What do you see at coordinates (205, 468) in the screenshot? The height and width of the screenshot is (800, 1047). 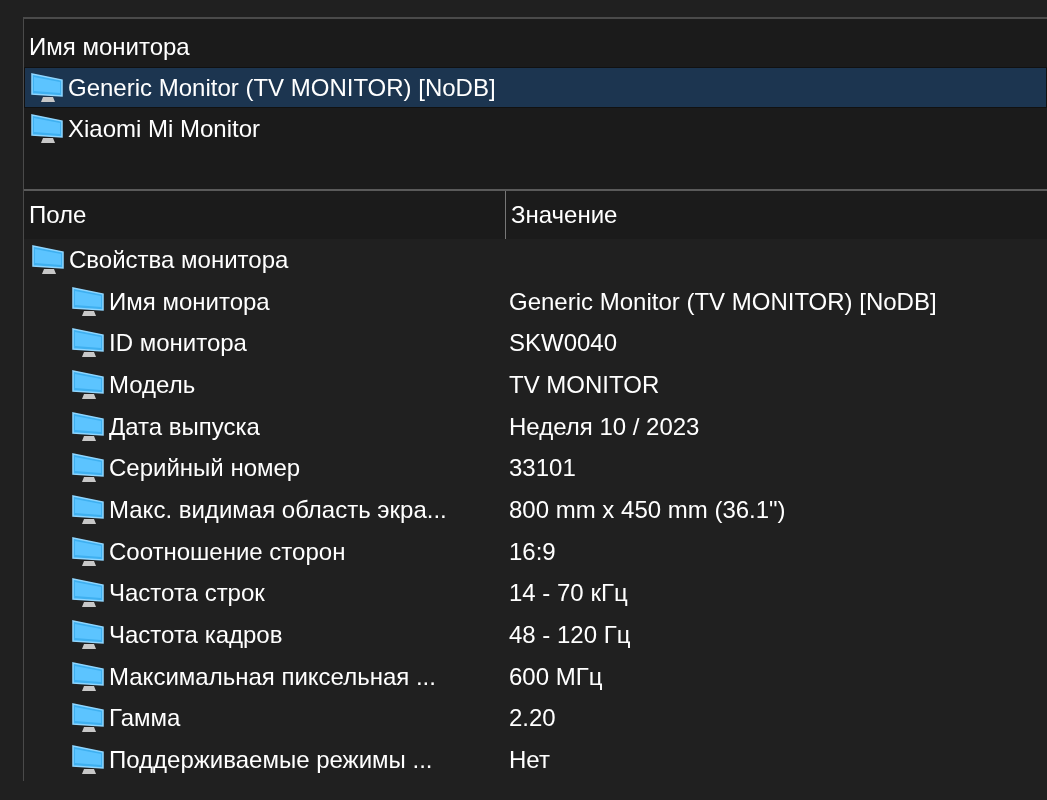 I see `field-name: Серийный номер` at bounding box center [205, 468].